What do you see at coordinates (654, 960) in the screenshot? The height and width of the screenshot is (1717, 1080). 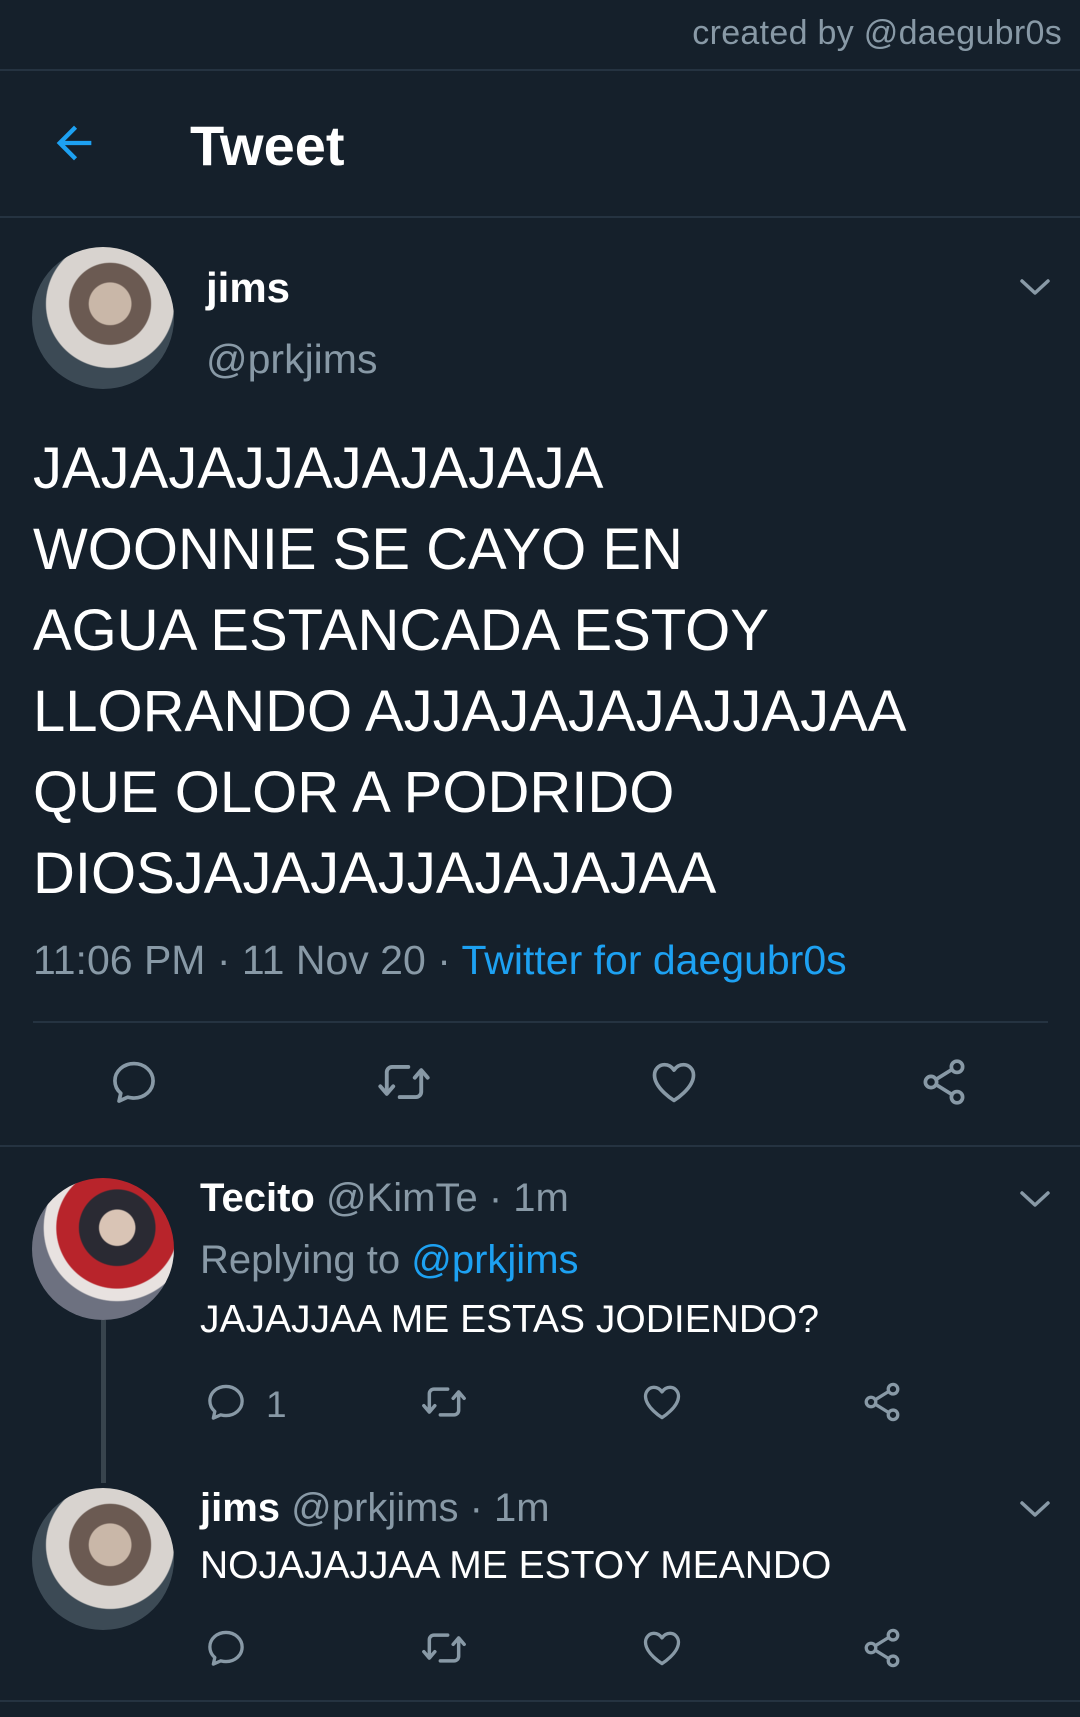 I see `tweet-source: Twitter for daegubr0s` at bounding box center [654, 960].